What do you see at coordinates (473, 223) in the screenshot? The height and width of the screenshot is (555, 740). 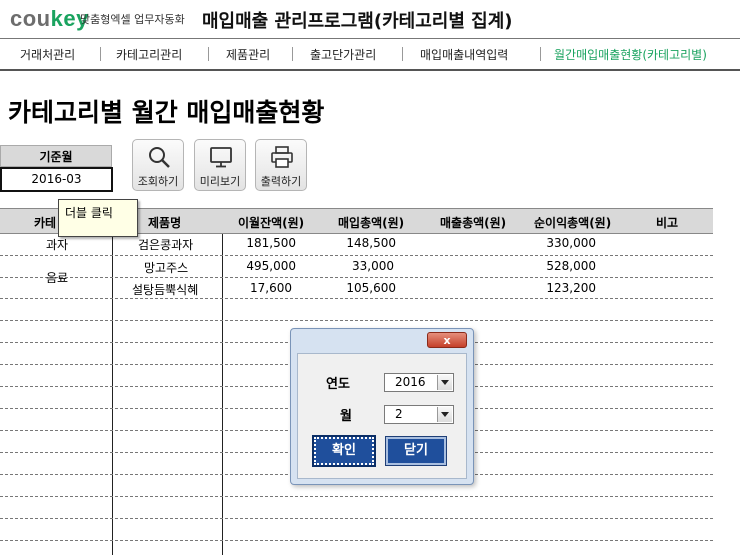 I see `column-header-sales: 매출총액(원)` at bounding box center [473, 223].